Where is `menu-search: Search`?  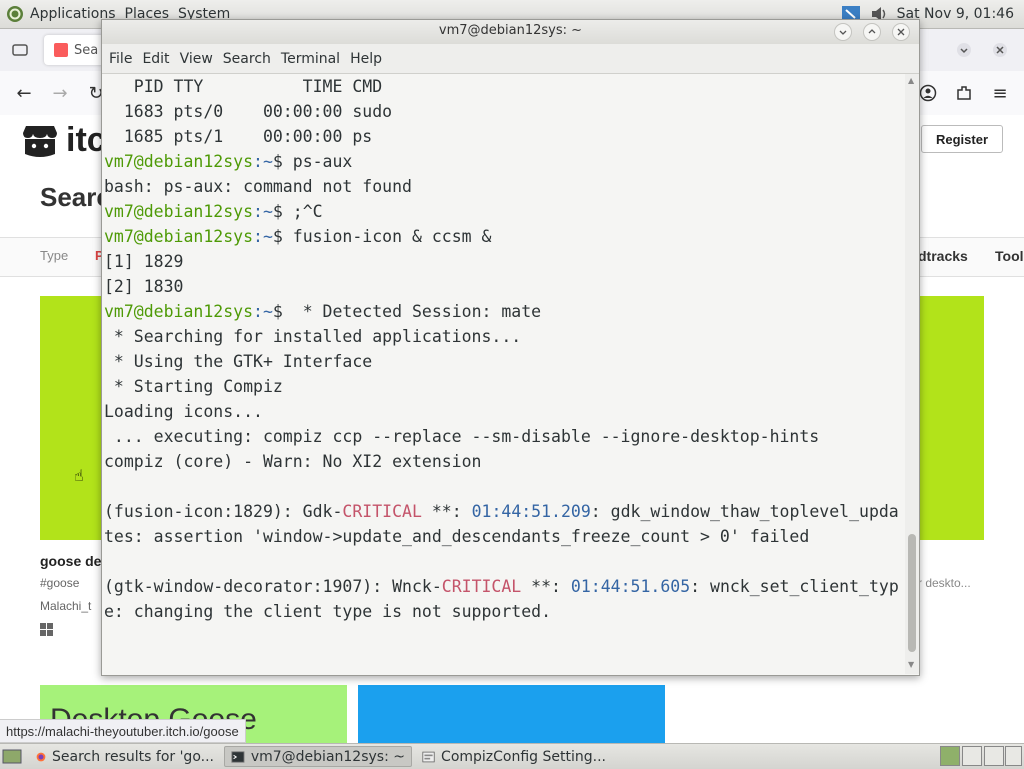 menu-search: Search is located at coordinates (247, 59).